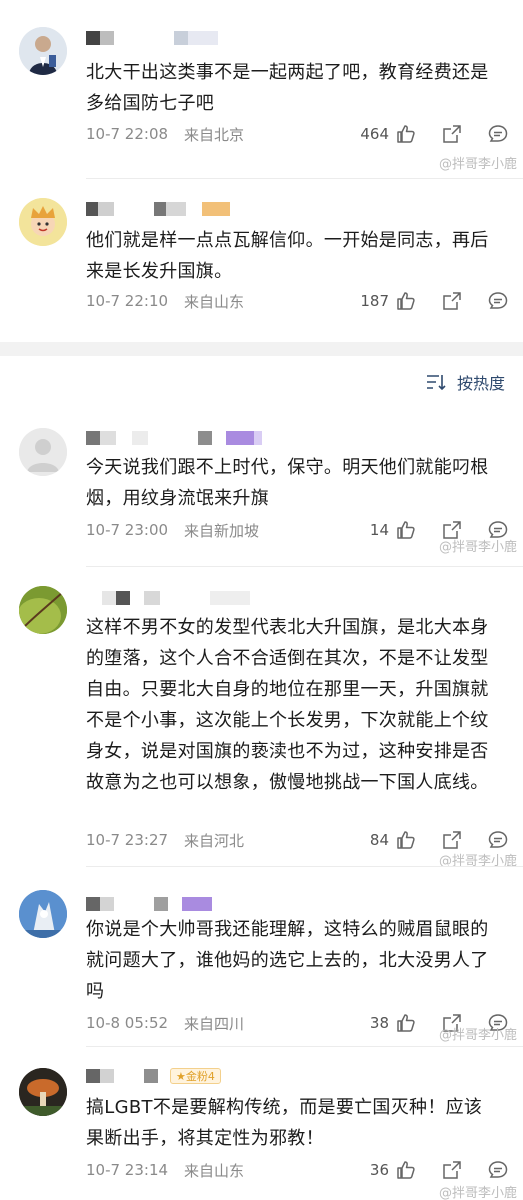 This screenshot has width=523, height=1200. I want to click on comment-location: 来自四川, so click(214, 1023).